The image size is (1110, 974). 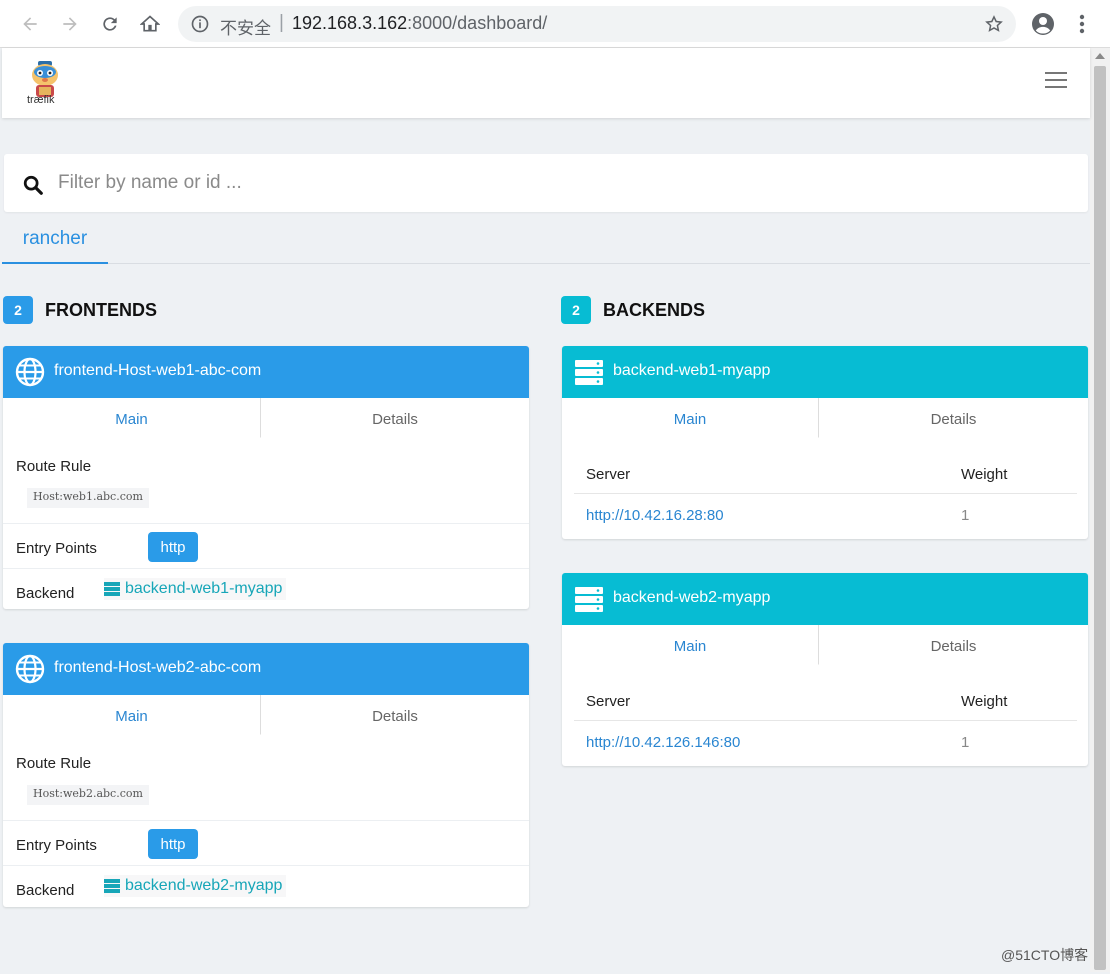 I want to click on route-rule-value: Host:web2.abc.com, so click(x=88, y=795).